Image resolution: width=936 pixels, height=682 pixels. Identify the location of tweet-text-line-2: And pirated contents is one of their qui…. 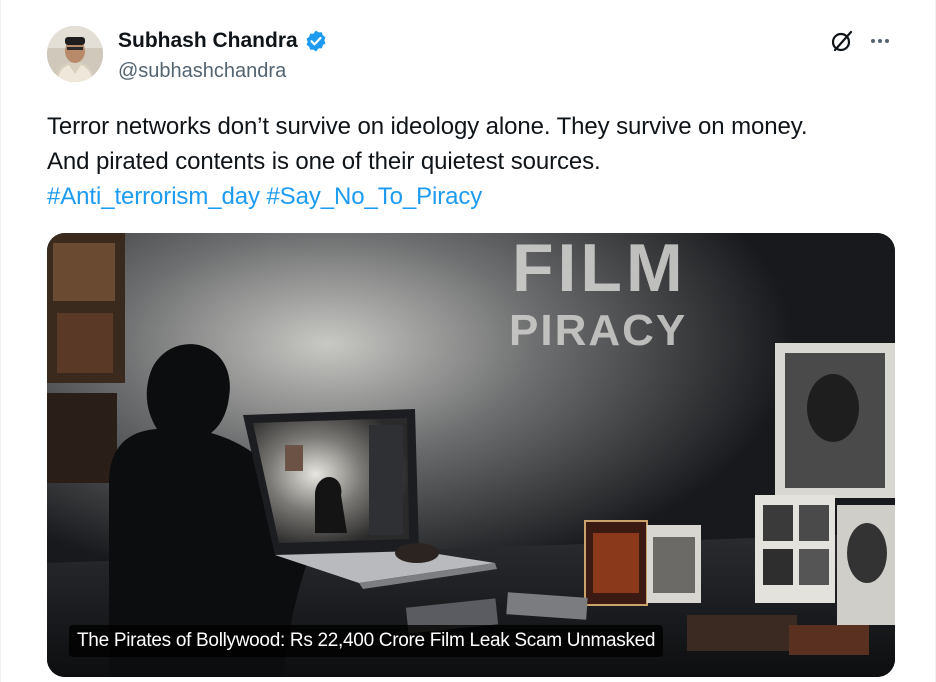
(324, 161).